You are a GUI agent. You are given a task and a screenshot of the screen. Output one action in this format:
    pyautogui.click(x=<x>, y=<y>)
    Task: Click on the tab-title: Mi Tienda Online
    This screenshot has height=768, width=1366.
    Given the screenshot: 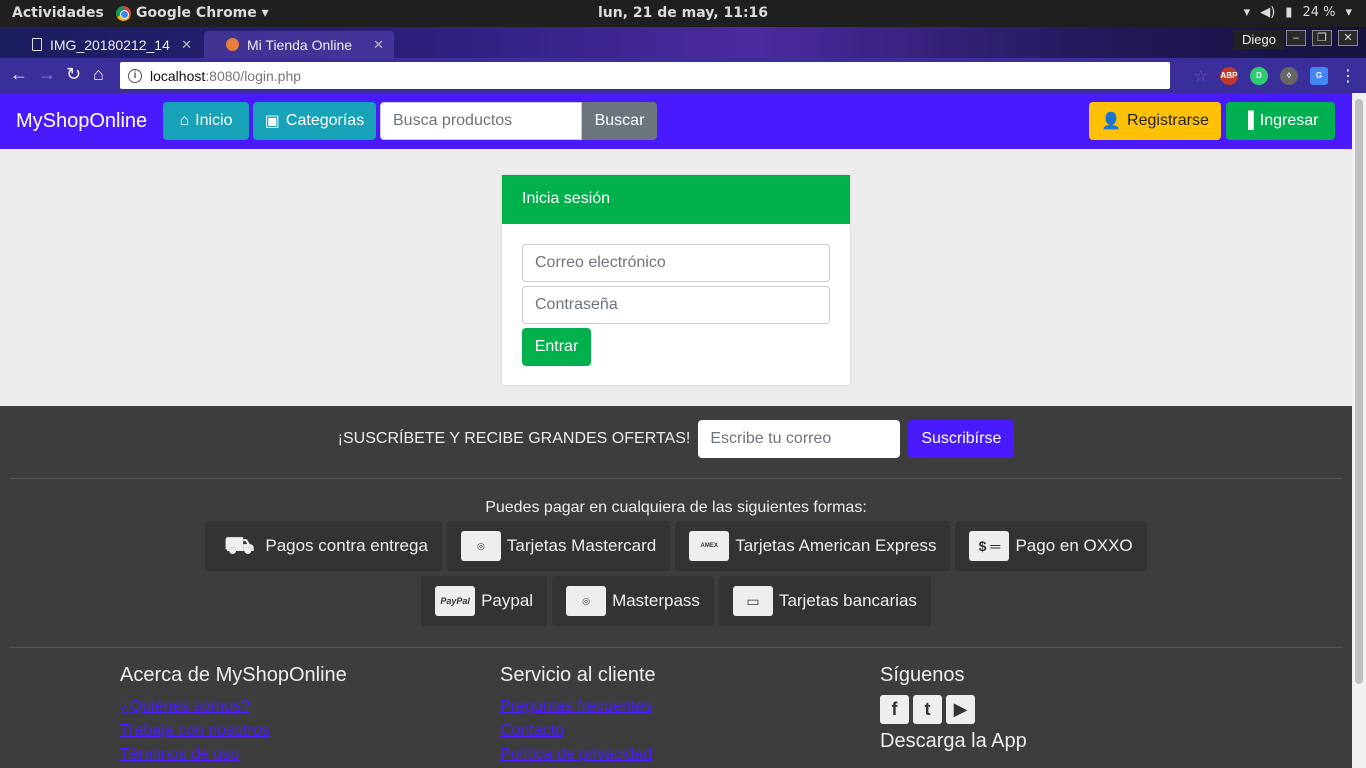 What is the action you would take?
    pyautogui.click(x=300, y=44)
    